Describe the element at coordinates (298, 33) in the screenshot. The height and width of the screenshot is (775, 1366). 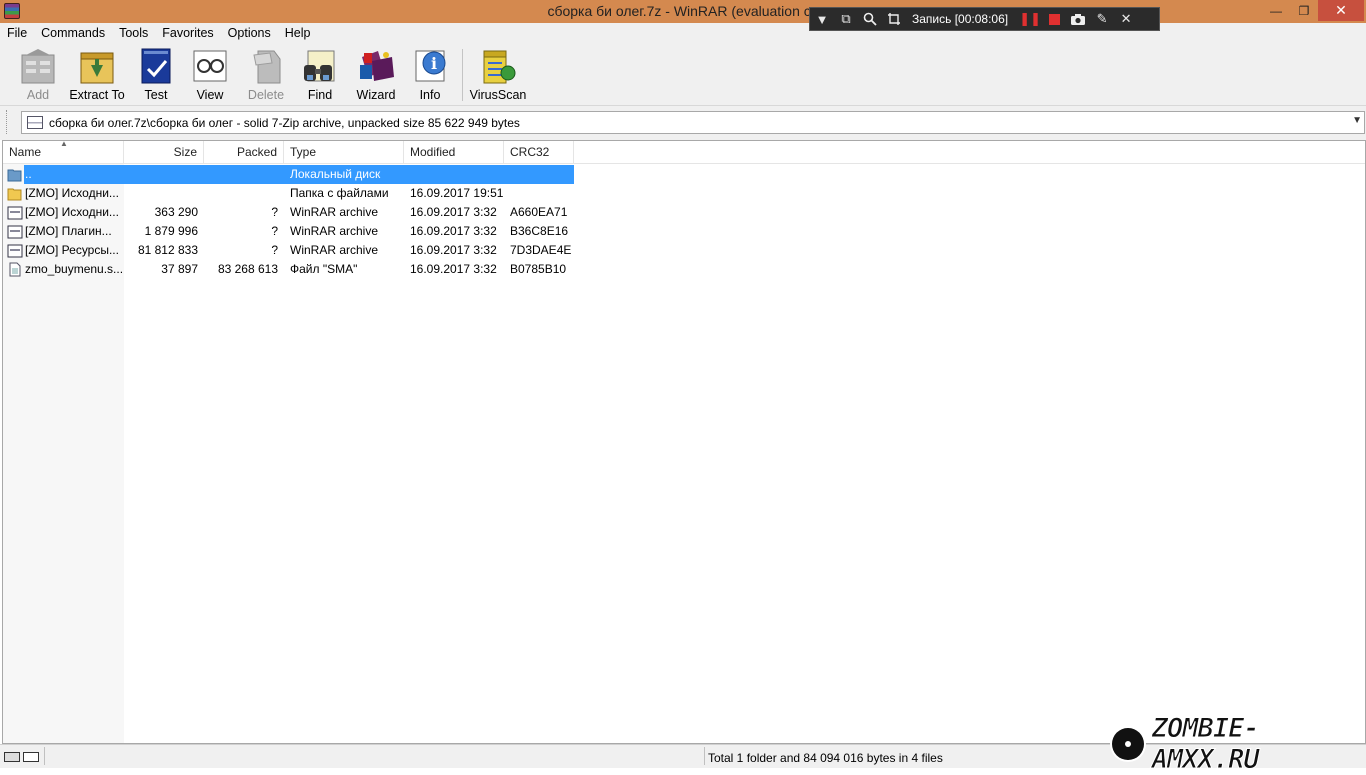
I see `menu-help: Help` at that location.